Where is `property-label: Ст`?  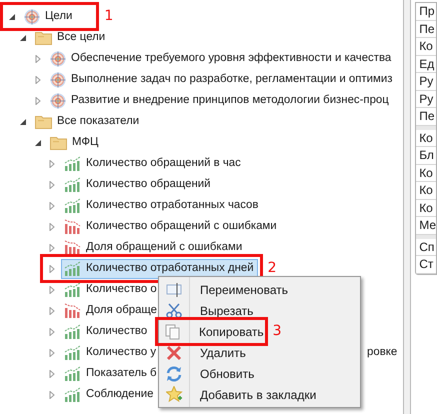
property-label: Ст is located at coordinates (426, 265).